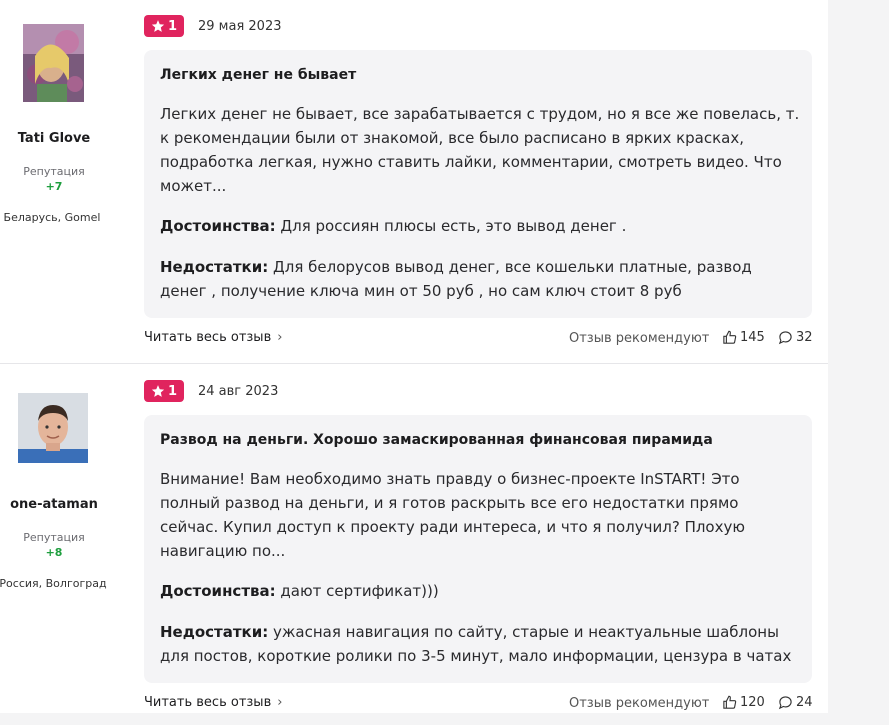  What do you see at coordinates (52, 217) in the screenshot?
I see `author-location: Беларусь, Gomel` at bounding box center [52, 217].